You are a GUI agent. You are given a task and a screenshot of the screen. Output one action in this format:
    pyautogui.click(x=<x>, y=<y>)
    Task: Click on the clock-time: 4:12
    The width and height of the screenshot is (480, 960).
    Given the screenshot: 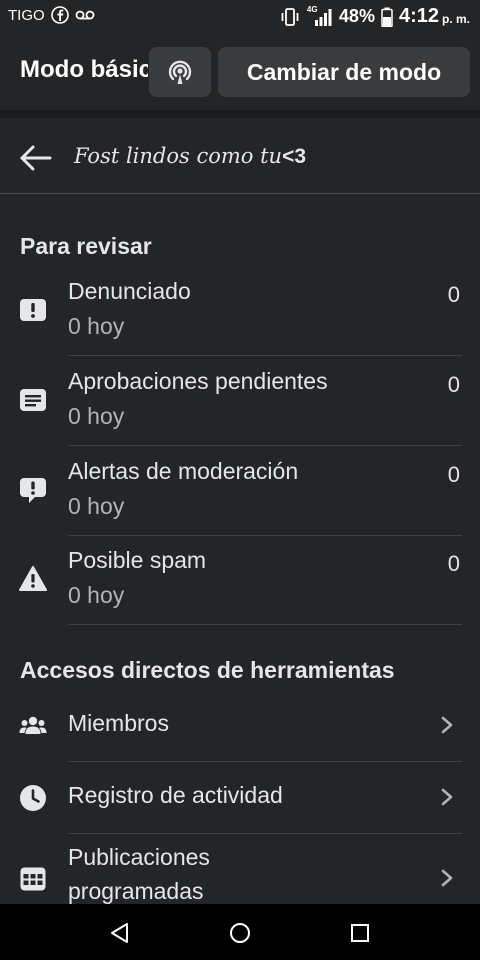 What is the action you would take?
    pyautogui.click(x=418, y=16)
    